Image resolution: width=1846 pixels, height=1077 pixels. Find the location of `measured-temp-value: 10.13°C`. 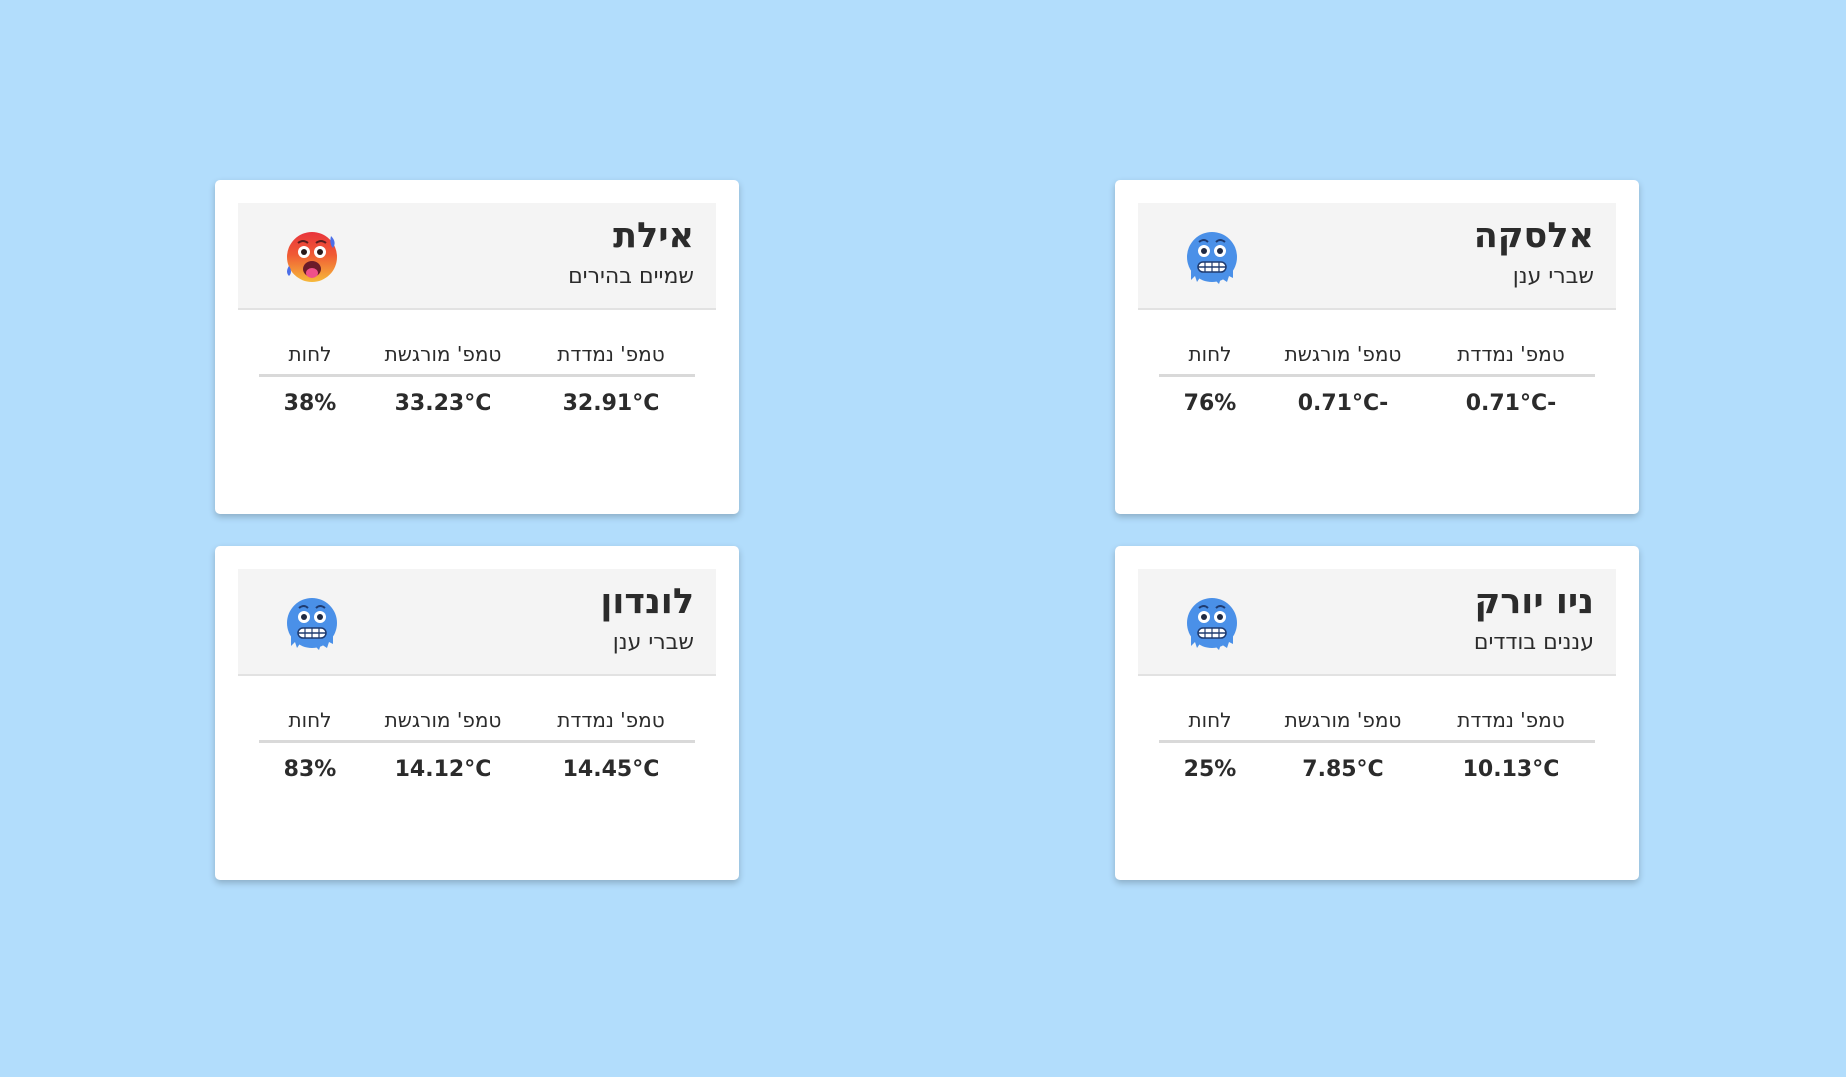

measured-temp-value: 10.13°C is located at coordinates (1511, 769).